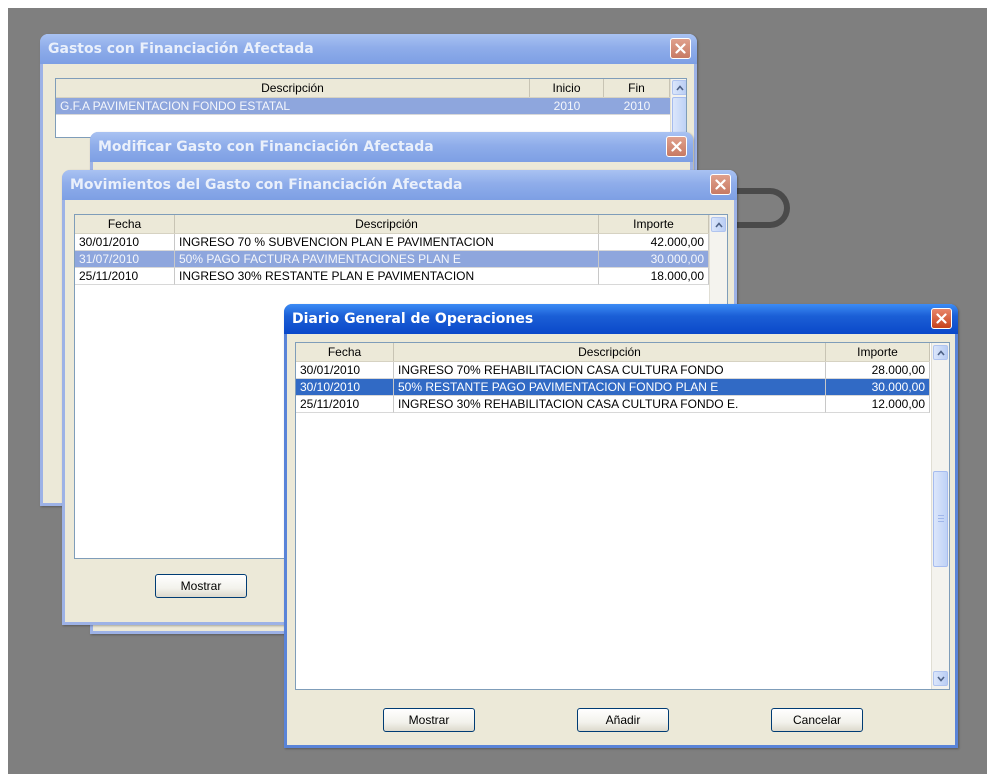 The width and height of the screenshot is (987, 774). I want to click on chevron-down-icon, so click(940, 678).